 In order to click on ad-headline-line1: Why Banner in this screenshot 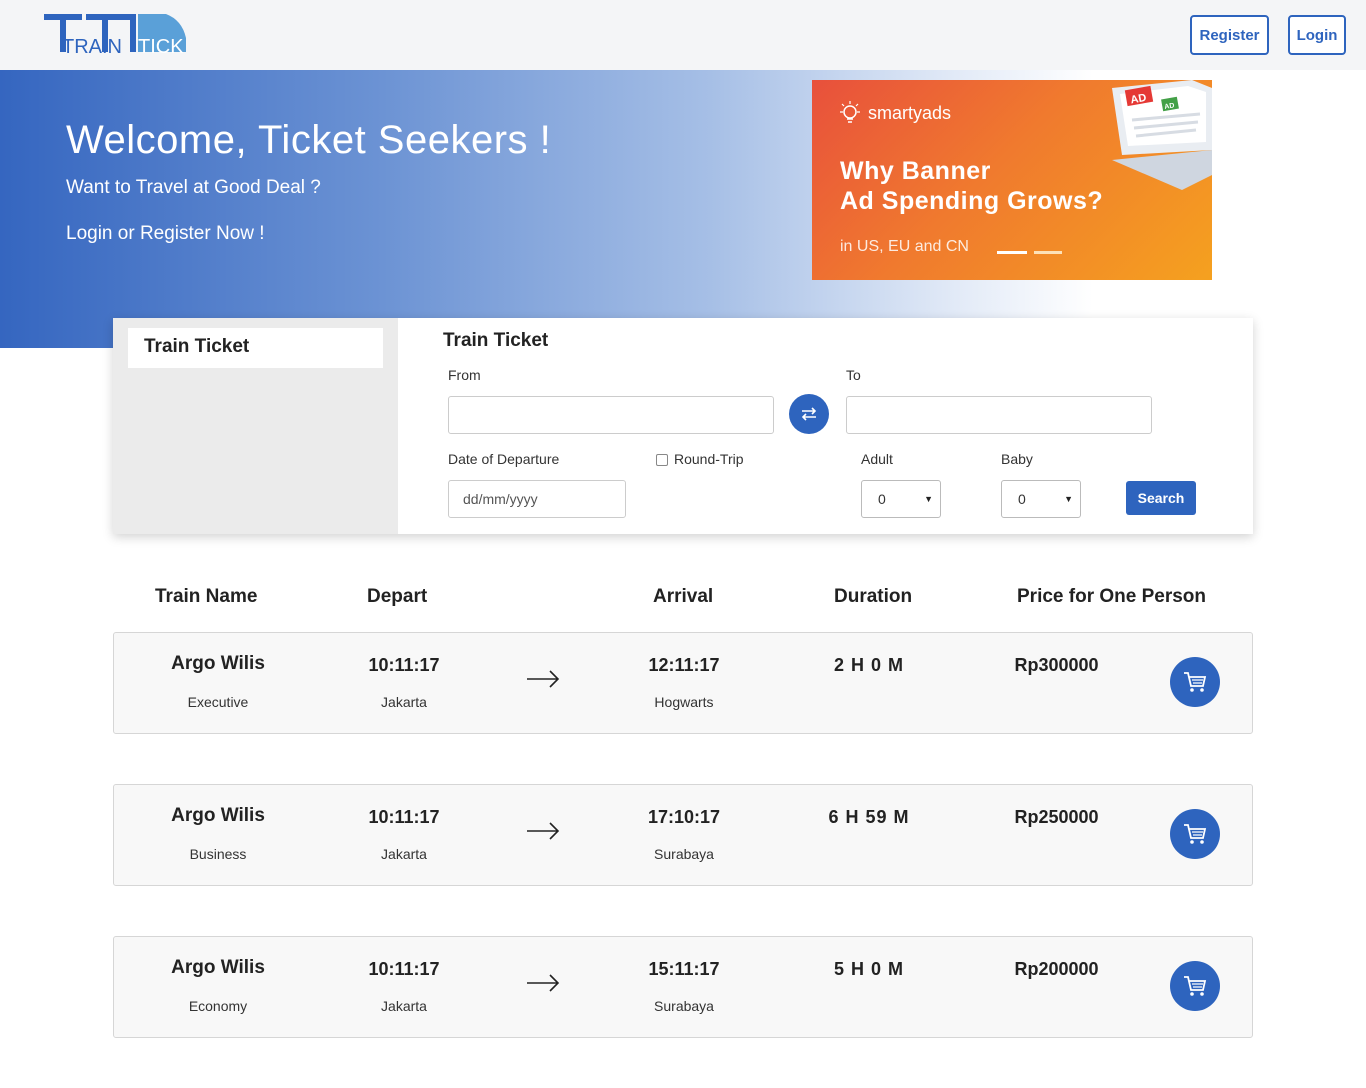, I will do `click(915, 171)`.